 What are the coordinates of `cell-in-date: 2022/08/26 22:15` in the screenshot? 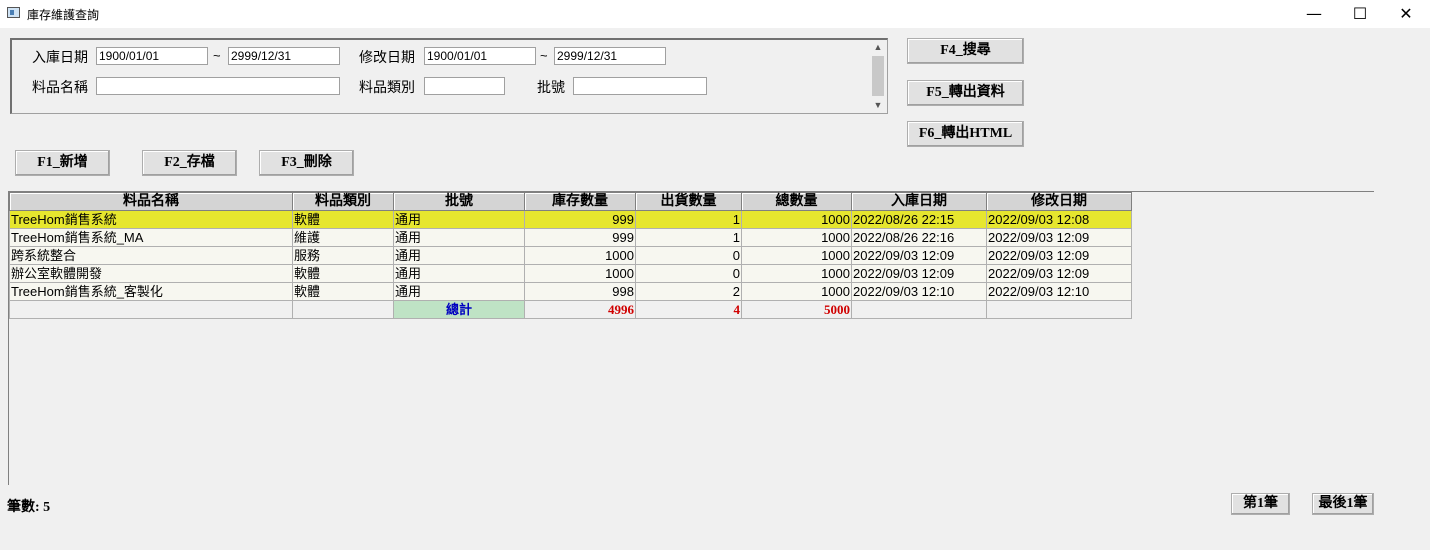 It's located at (919, 219).